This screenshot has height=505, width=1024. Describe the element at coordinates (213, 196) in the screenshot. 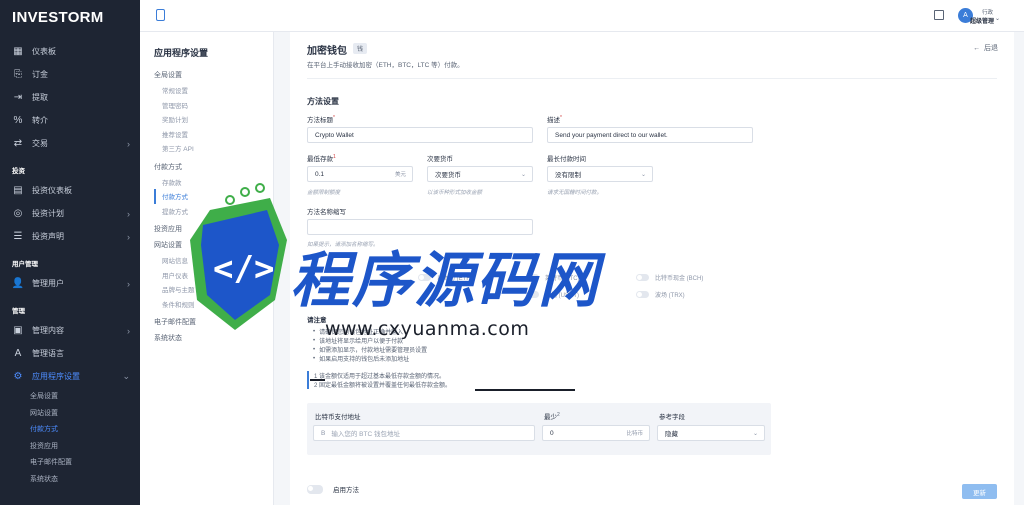

I see `settings-item-payment-method: 付款方式` at that location.